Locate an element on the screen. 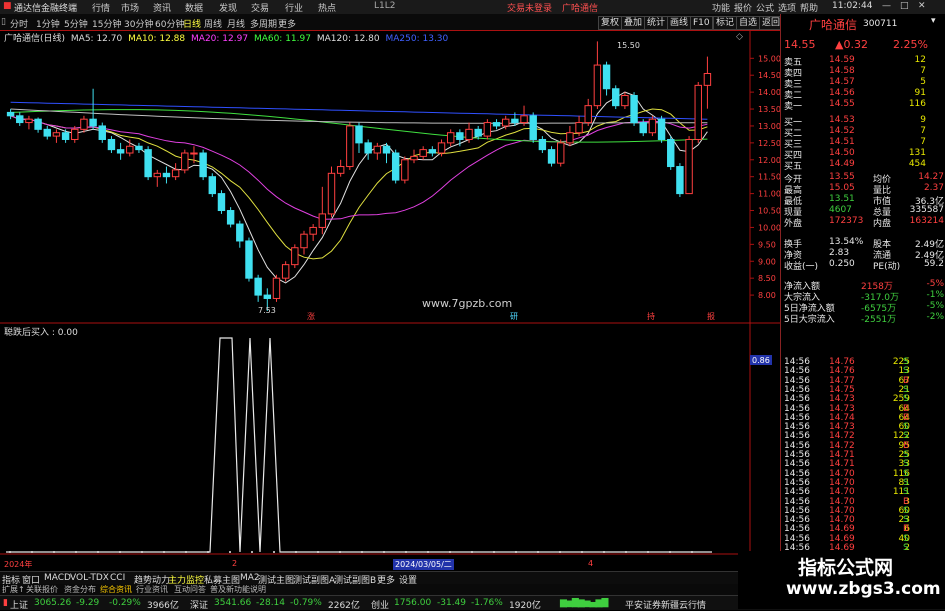 The image size is (945, 611). tf-30min: 30分钟 is located at coordinates (138, 23).